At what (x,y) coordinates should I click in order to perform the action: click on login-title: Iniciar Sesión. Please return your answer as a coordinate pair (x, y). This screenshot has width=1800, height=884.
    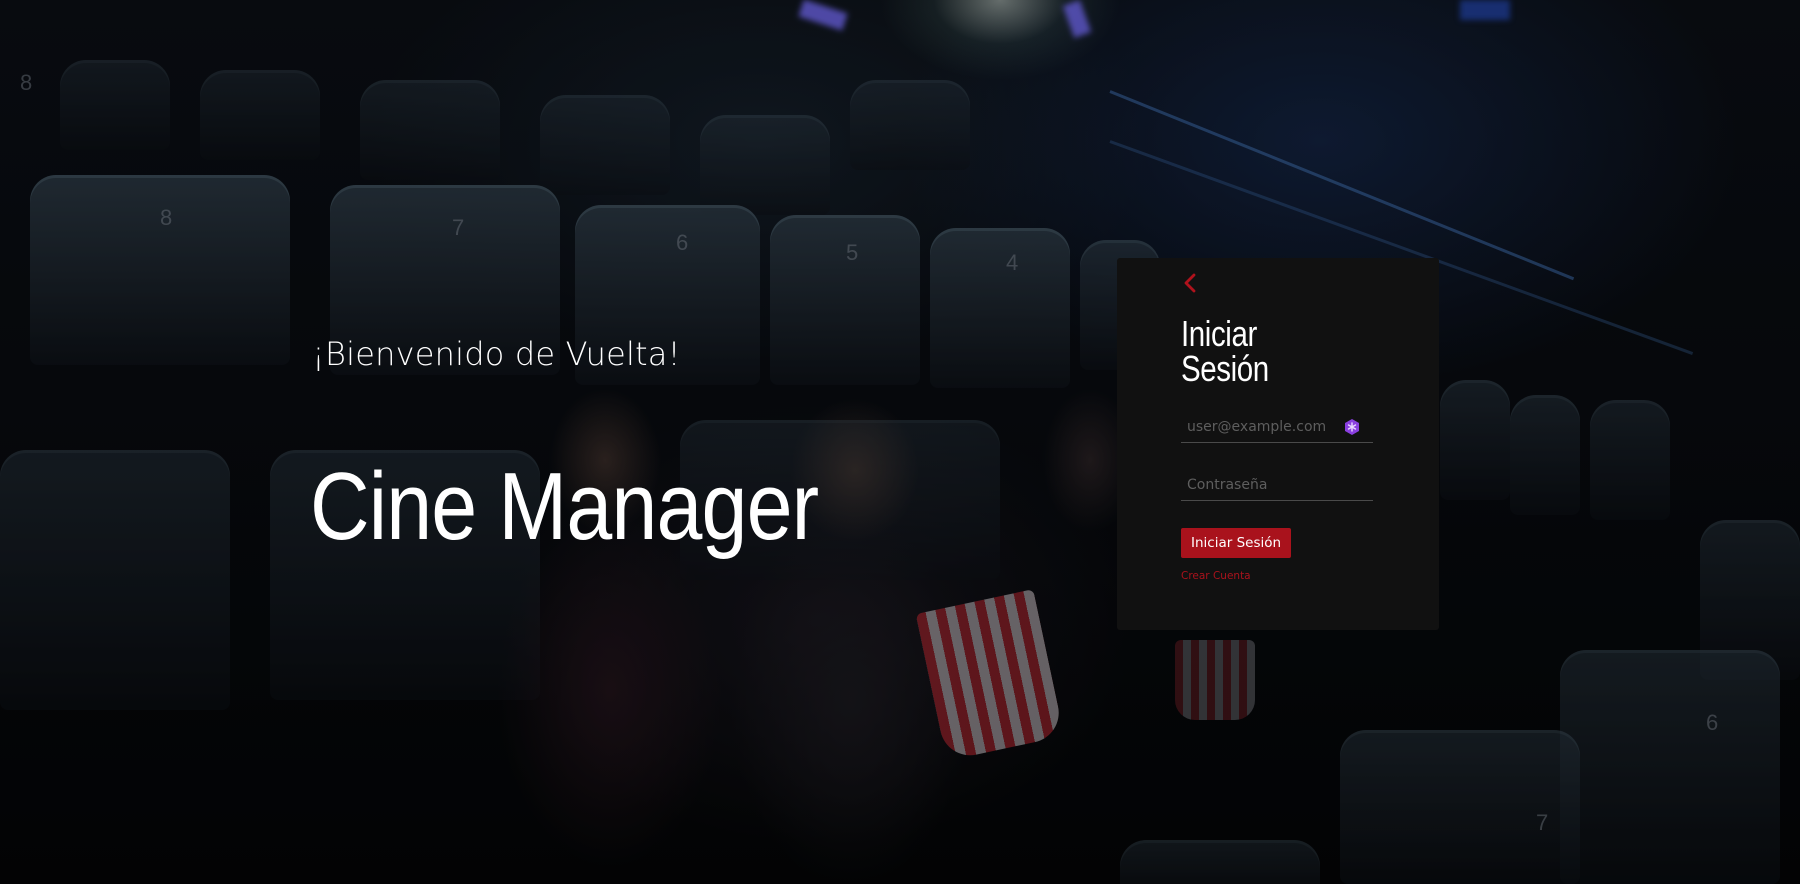
    Looking at the image, I should click on (1230, 352).